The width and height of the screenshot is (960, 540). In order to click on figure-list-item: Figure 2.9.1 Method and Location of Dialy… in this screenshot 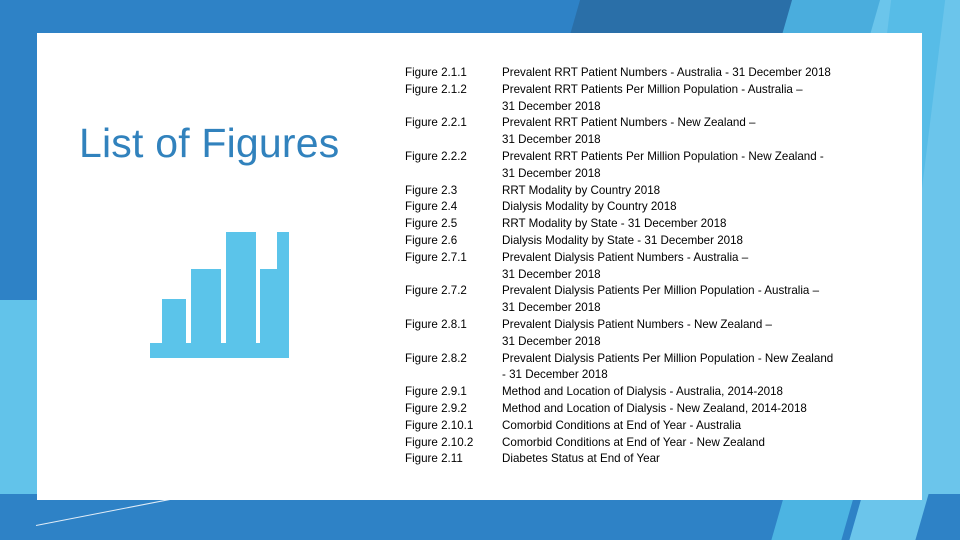, I will do `click(661, 392)`.